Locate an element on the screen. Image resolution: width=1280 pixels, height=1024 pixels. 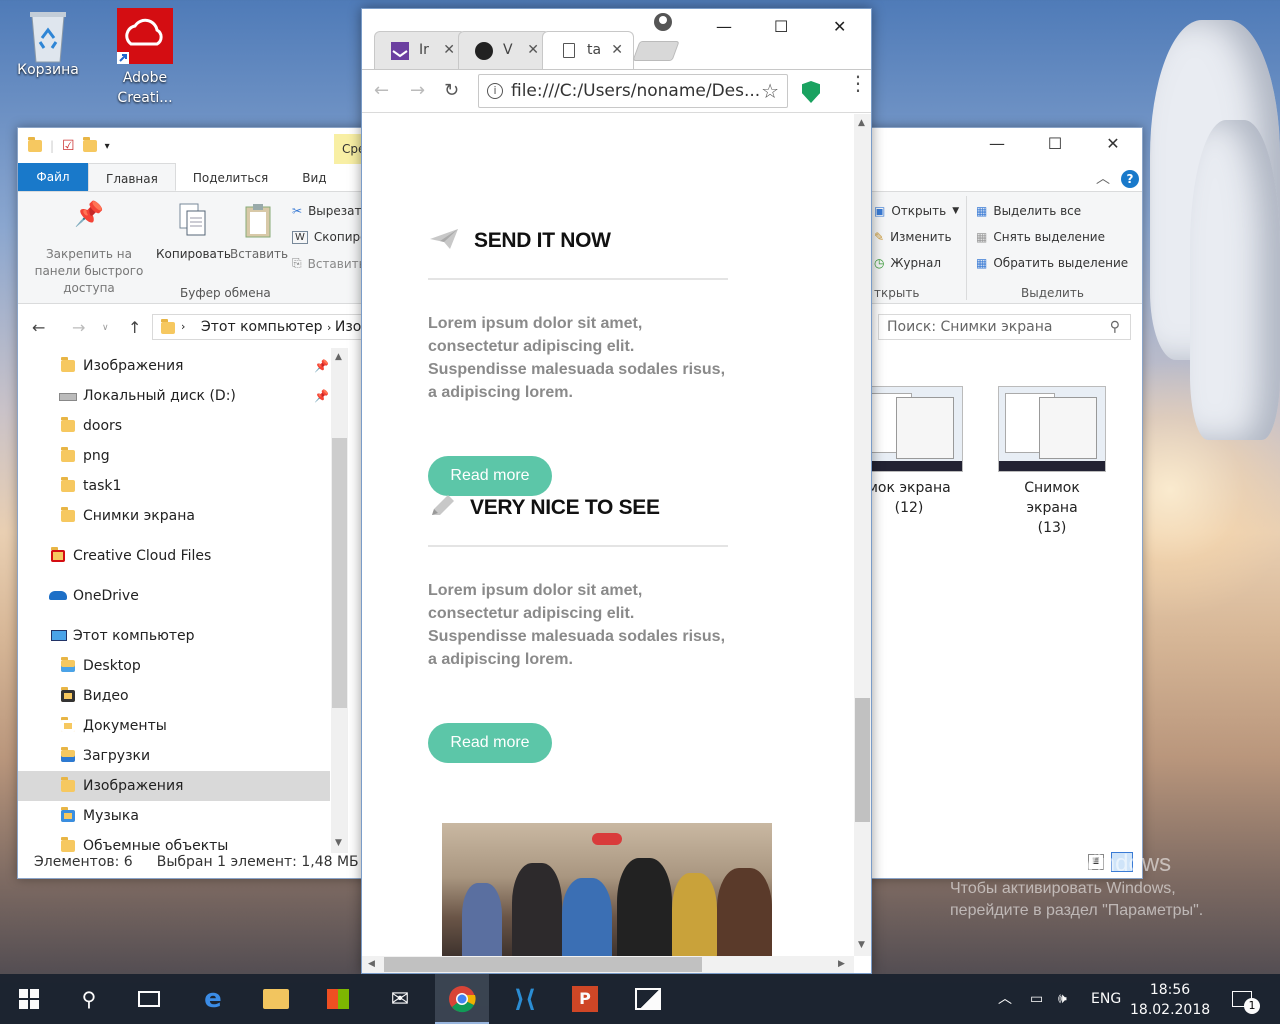
ribbon-collapse-icon: ︿ is located at coordinates (1103, 178).